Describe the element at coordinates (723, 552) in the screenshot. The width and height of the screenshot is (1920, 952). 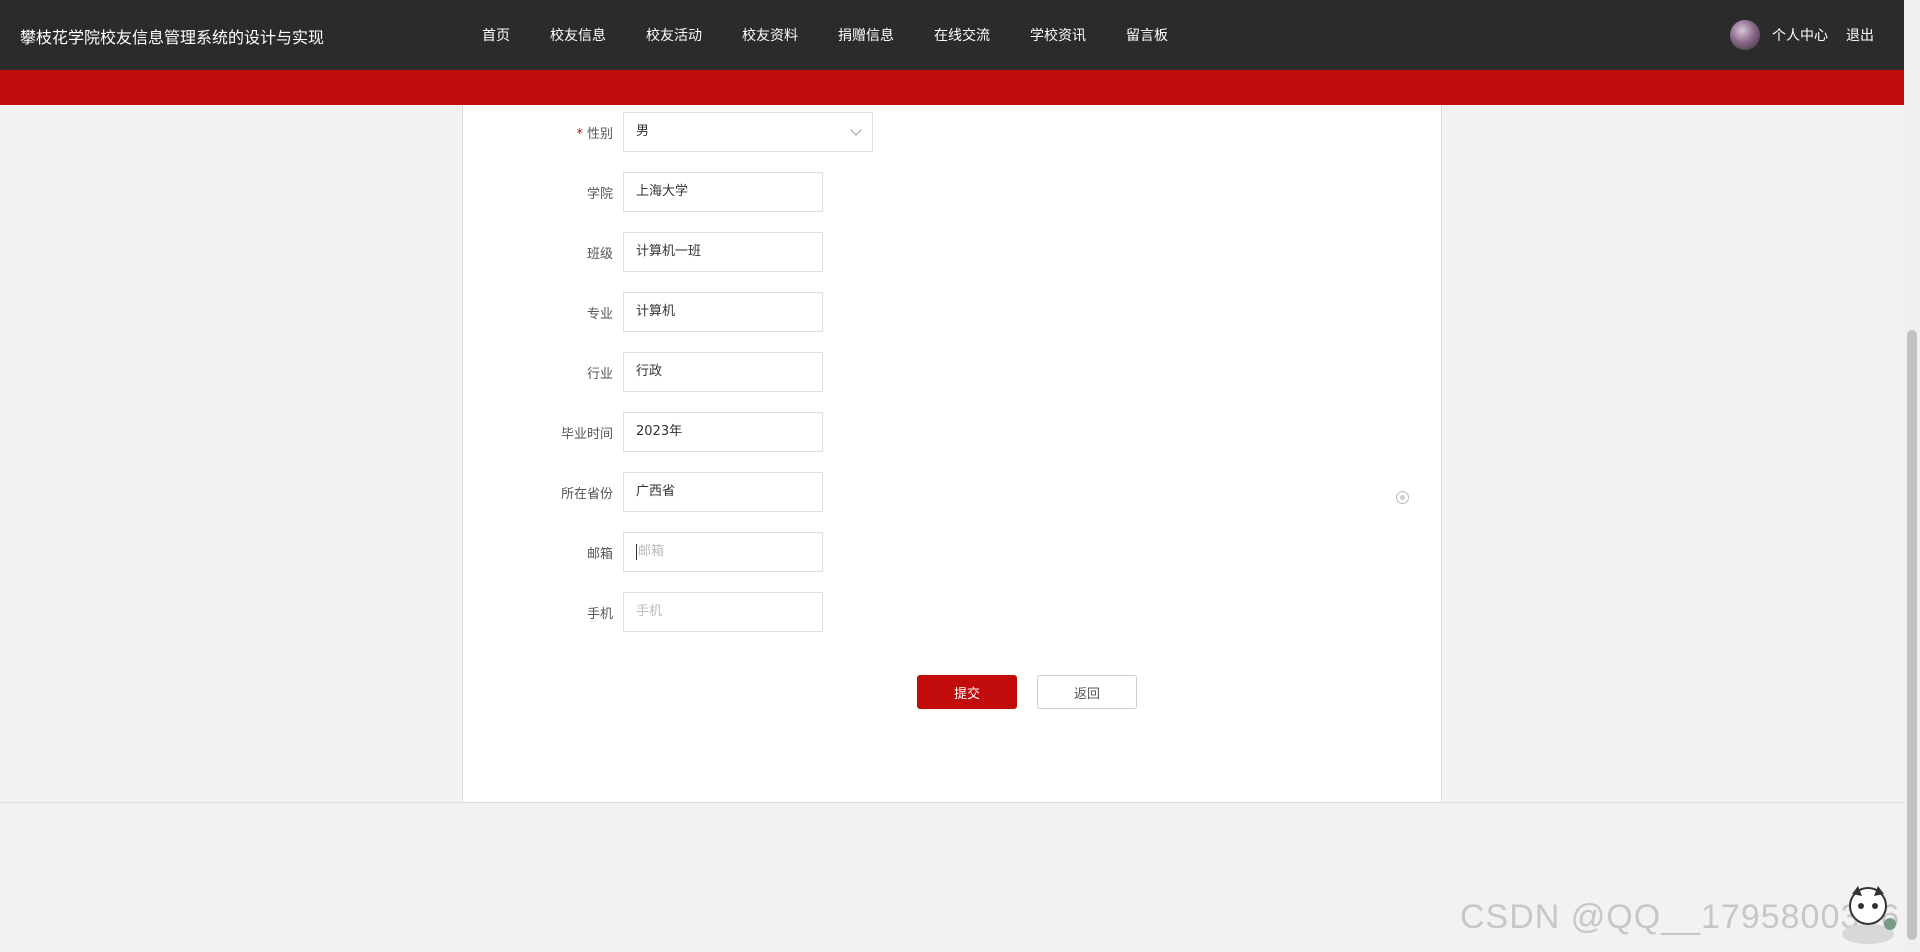
I see `email-input: 邮箱` at that location.